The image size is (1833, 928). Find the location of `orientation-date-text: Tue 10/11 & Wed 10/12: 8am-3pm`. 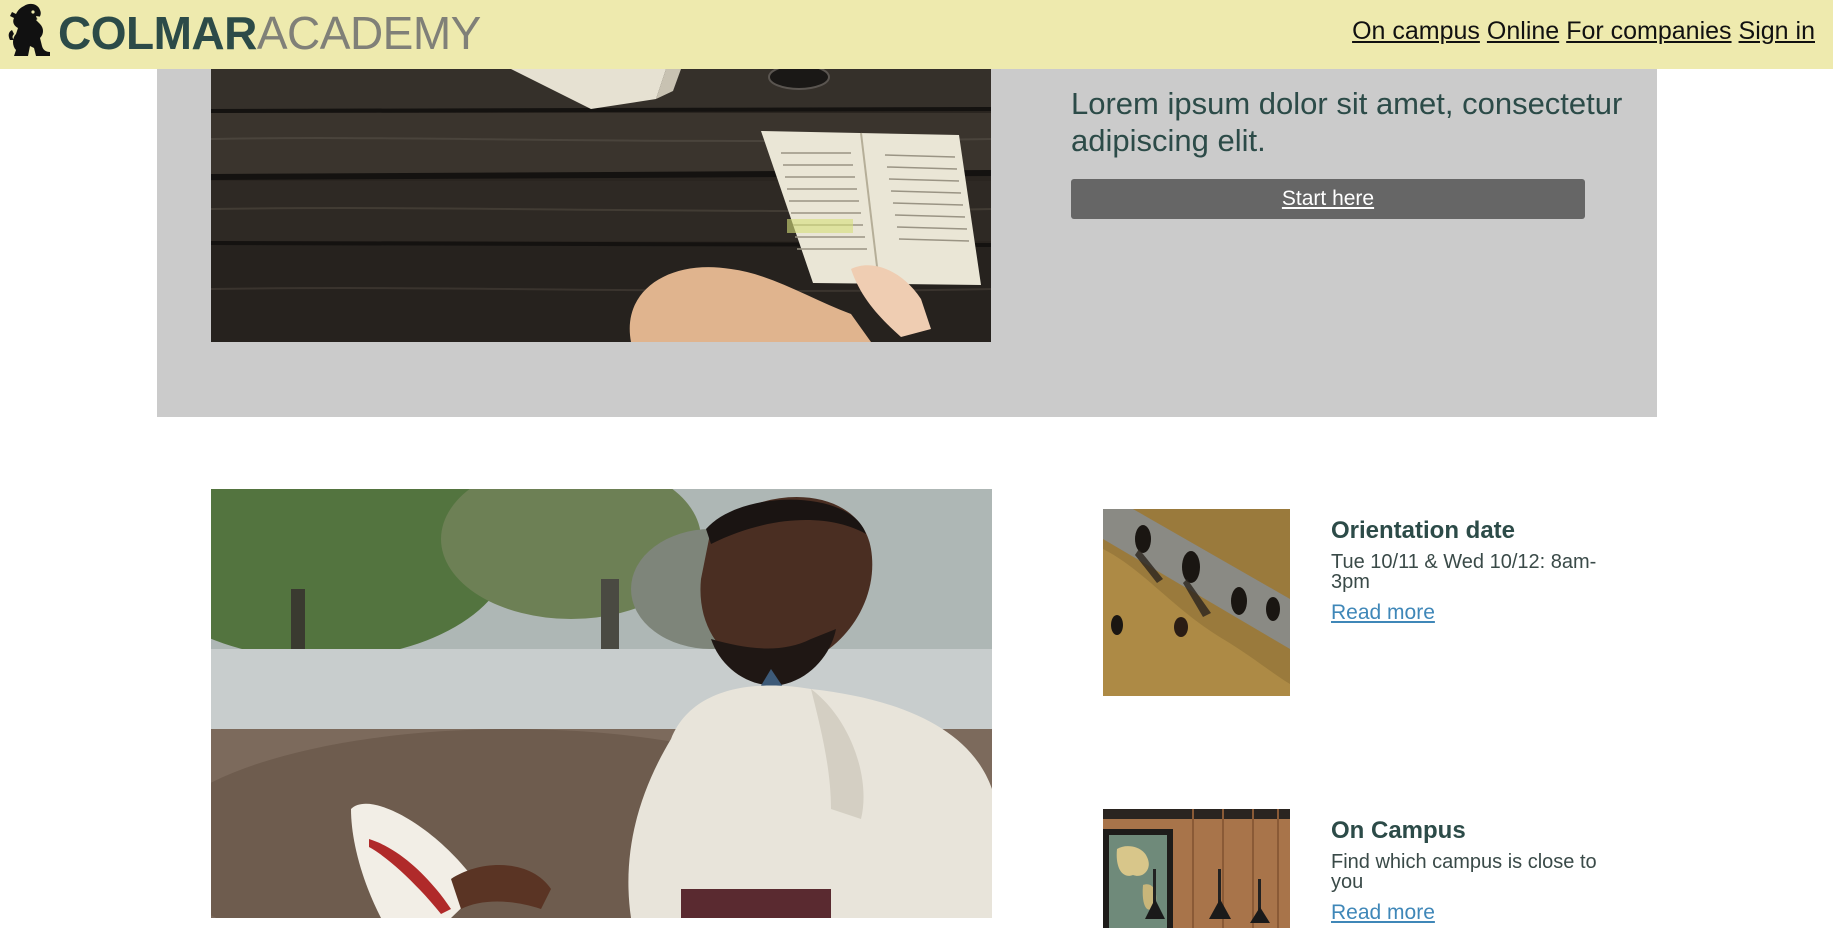

orientation-date-text: Tue 10/11 & Wed 10/12: 8am-3pm is located at coordinates (1464, 572).